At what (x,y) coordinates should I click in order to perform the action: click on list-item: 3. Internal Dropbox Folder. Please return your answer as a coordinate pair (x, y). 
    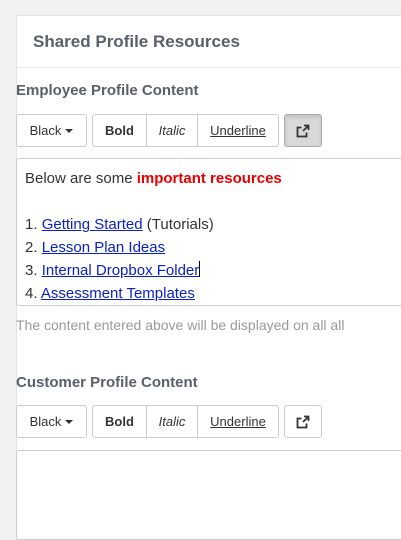
    Looking at the image, I should click on (113, 270).